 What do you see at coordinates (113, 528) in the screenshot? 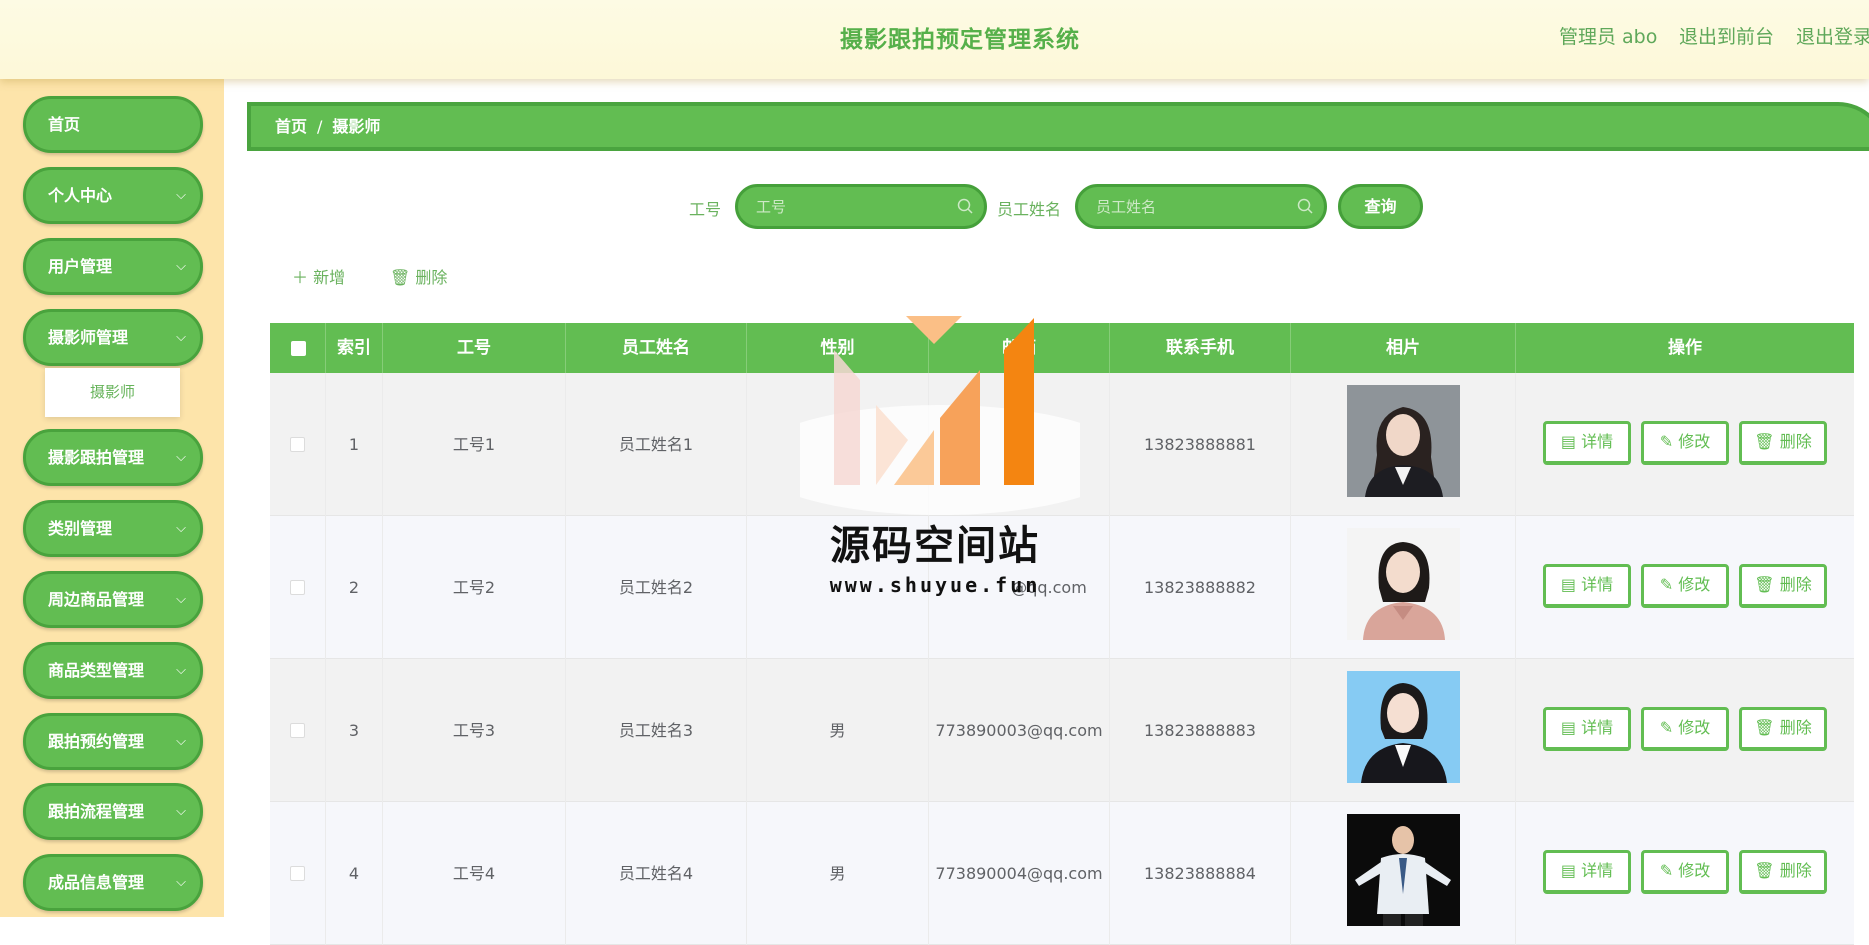
I see `sidebar-item-categories: 类别管理 ⌵` at bounding box center [113, 528].